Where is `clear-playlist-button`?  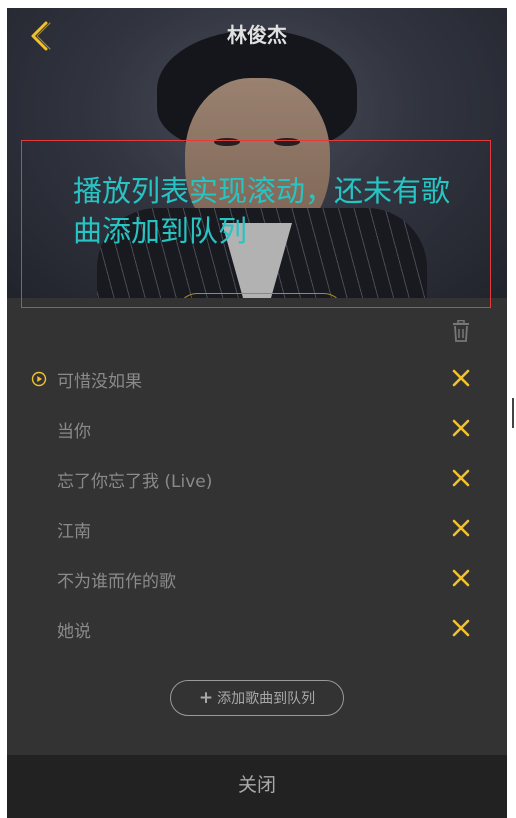 clear-playlist-button is located at coordinates (461, 330).